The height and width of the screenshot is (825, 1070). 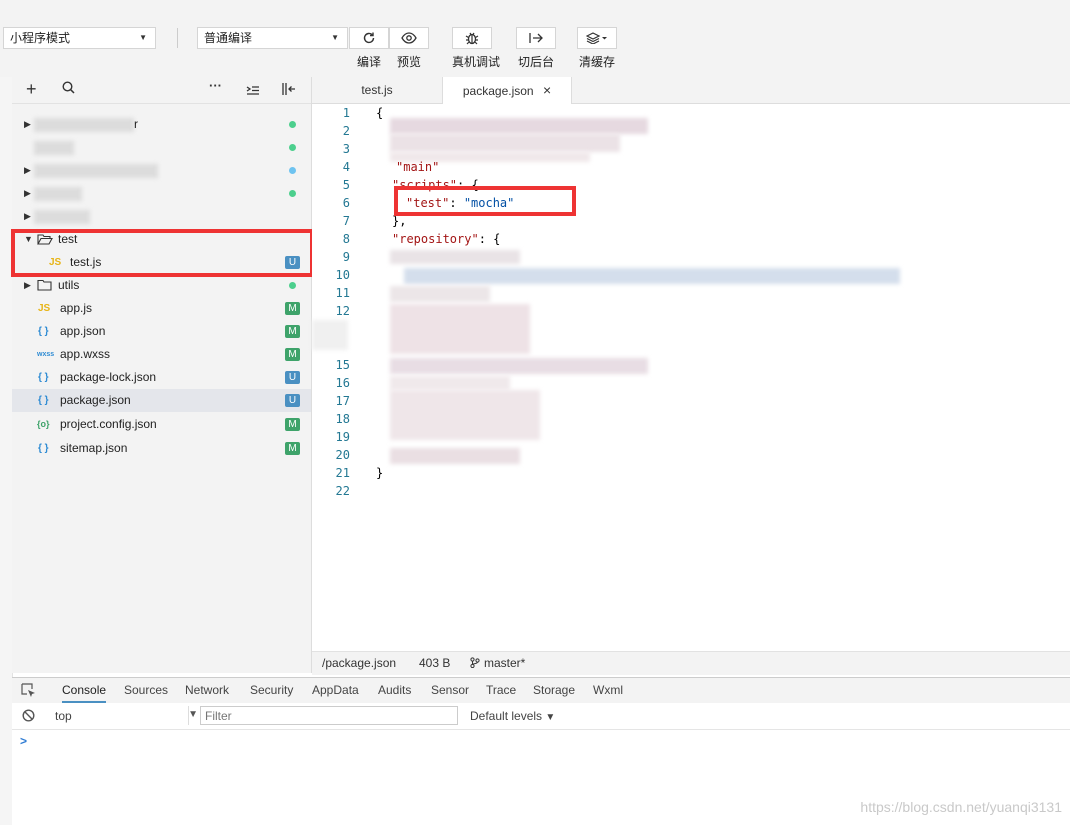 I want to click on code-token: }, so click(x=380, y=473).